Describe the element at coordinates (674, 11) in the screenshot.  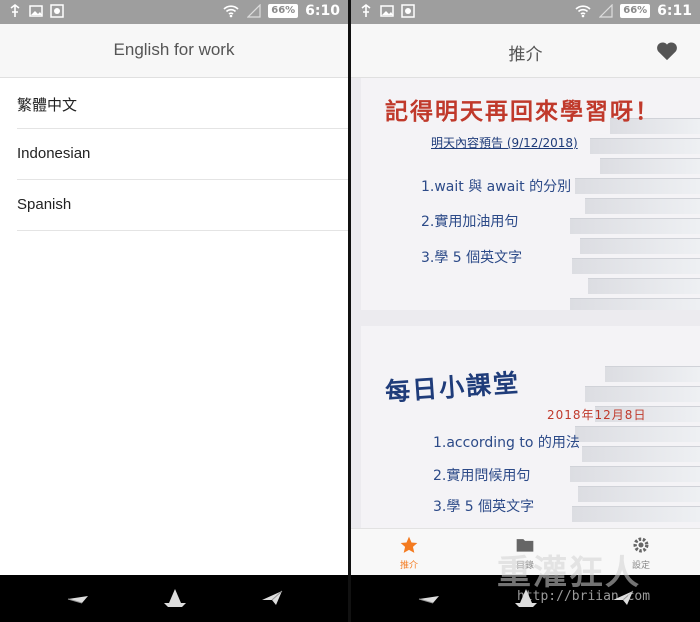
I see `status-clock: 6:11` at that location.